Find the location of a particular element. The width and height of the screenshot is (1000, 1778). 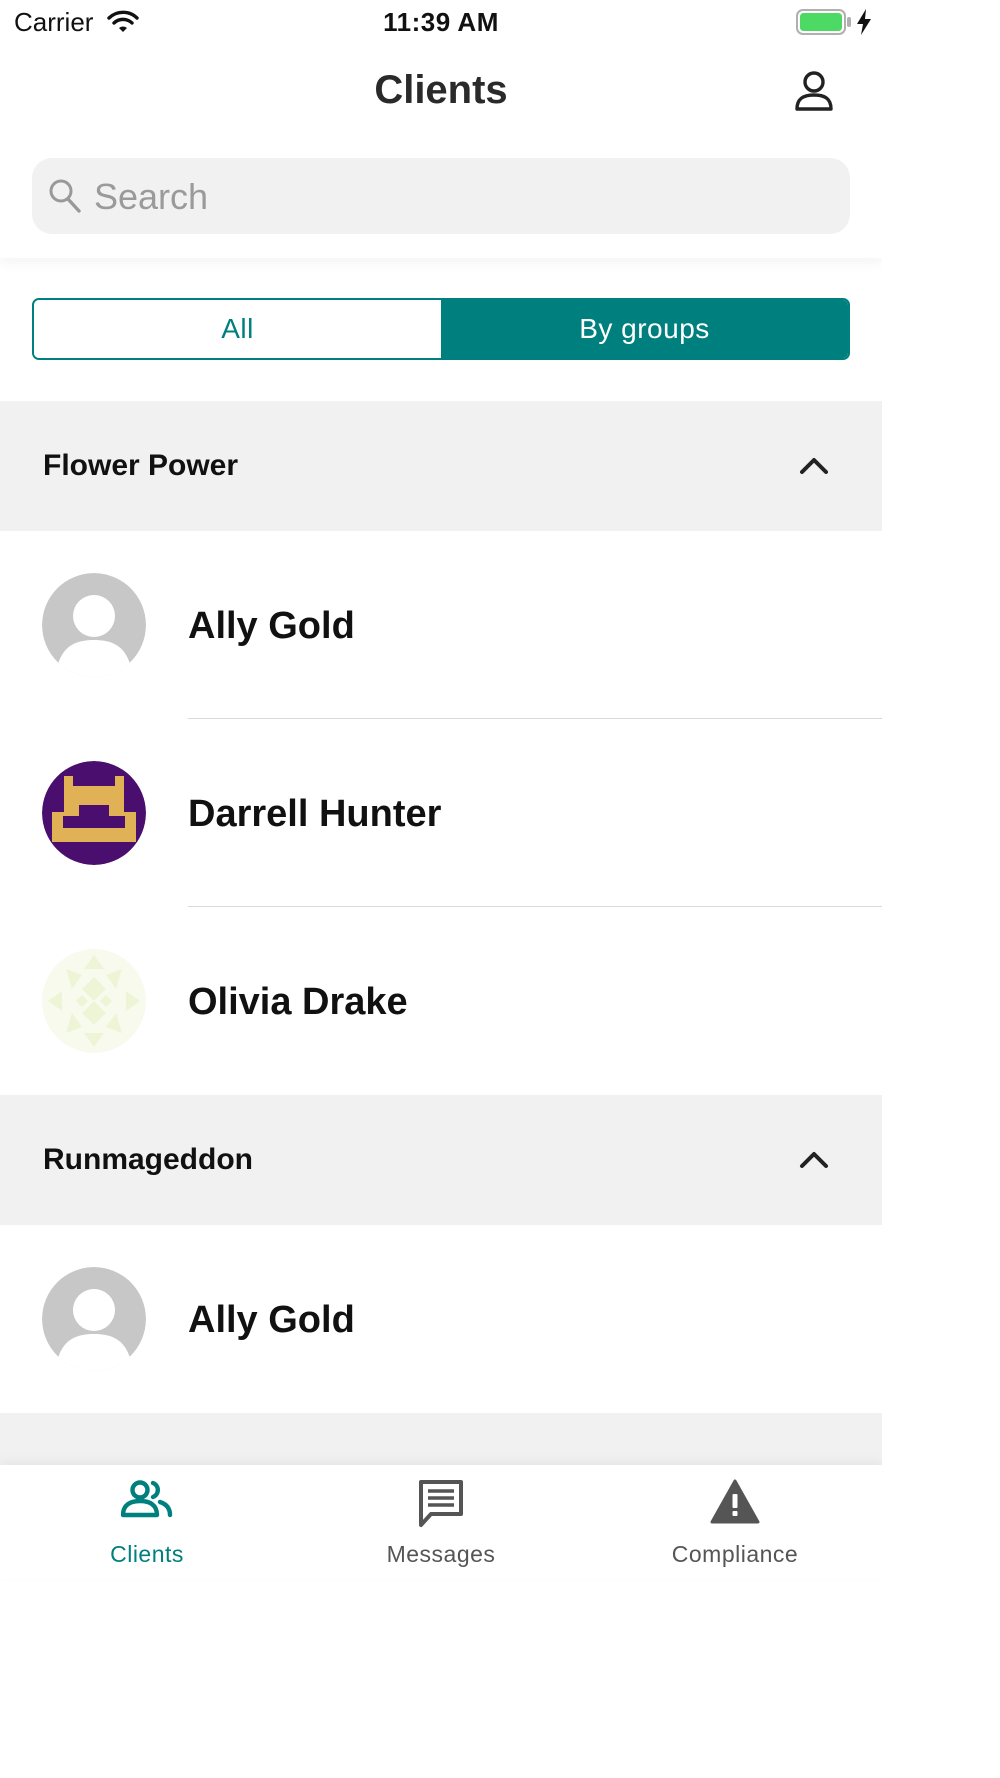

header: Clients is located at coordinates (441, 153).